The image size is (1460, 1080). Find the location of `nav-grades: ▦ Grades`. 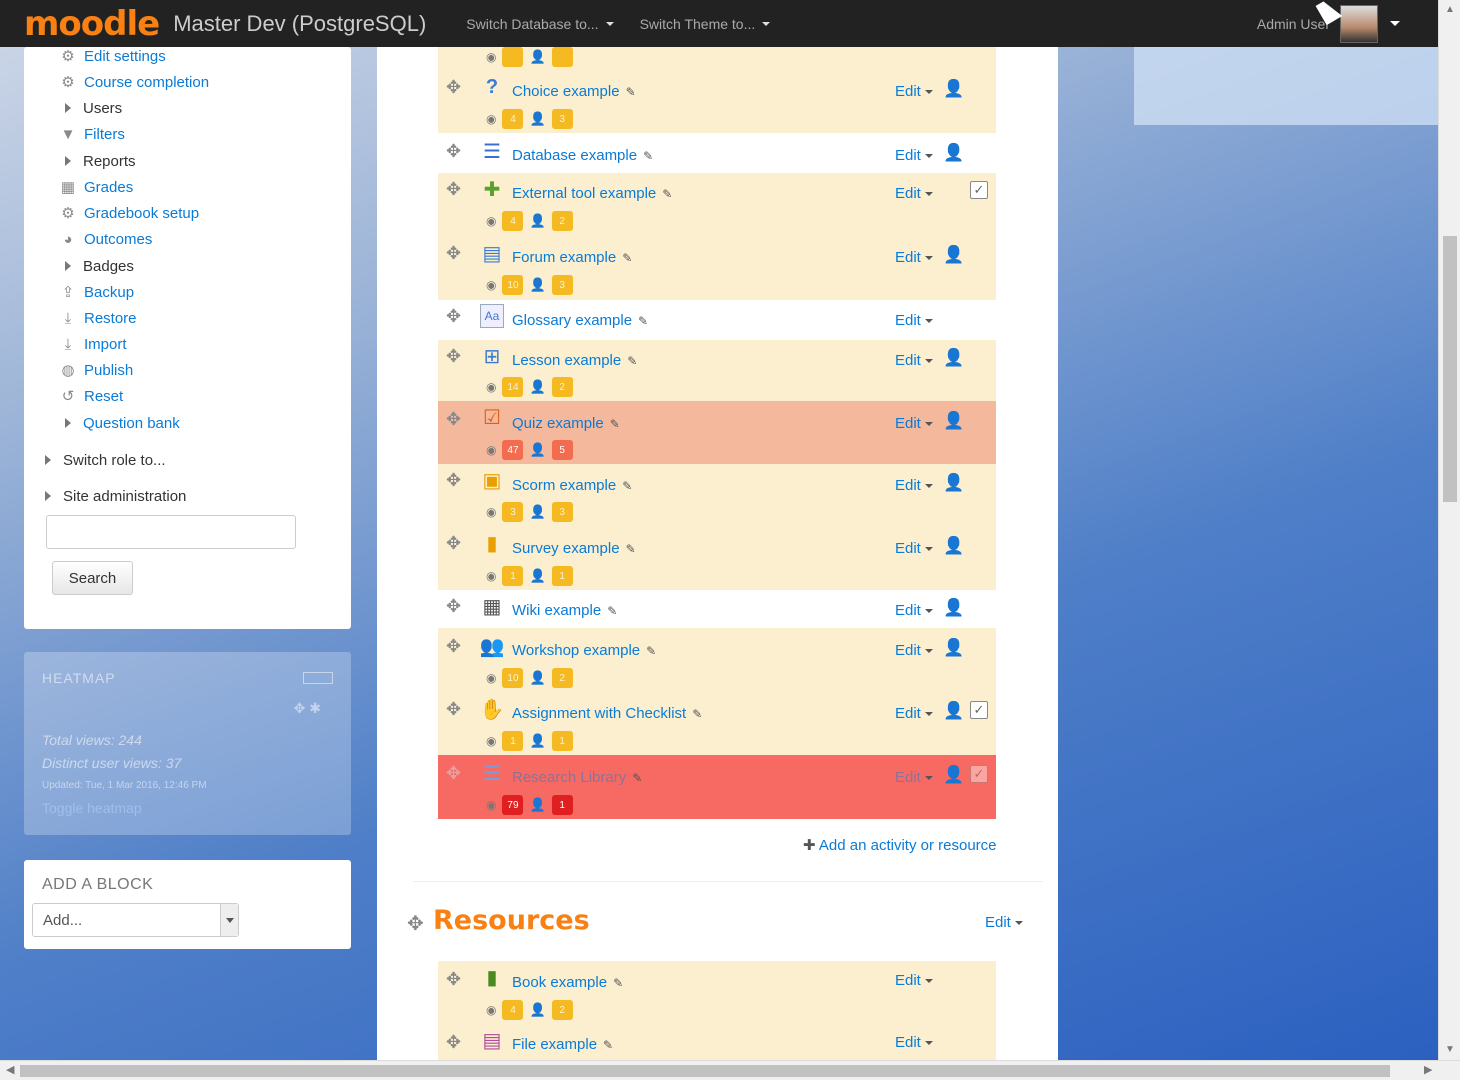

nav-grades: ▦ Grades is located at coordinates (96, 187).